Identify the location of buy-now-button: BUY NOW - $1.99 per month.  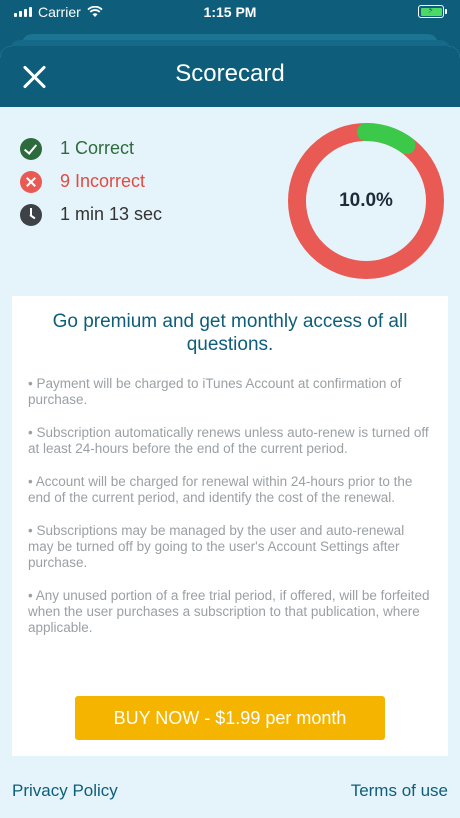
(230, 718).